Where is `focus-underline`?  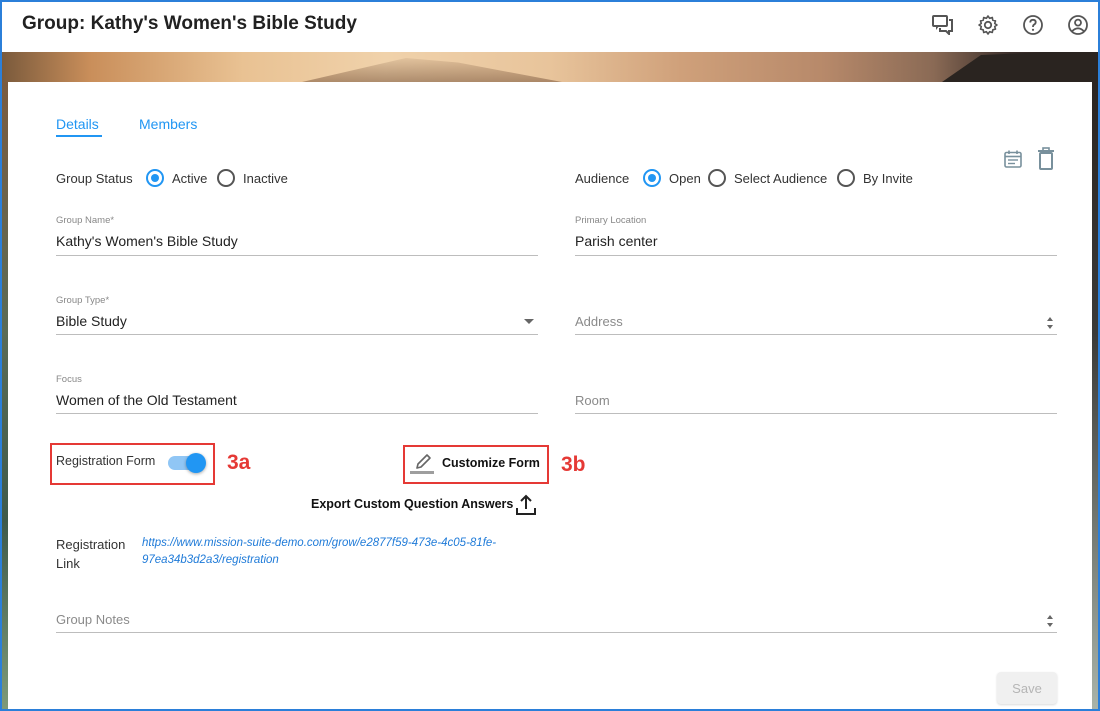 focus-underline is located at coordinates (297, 413).